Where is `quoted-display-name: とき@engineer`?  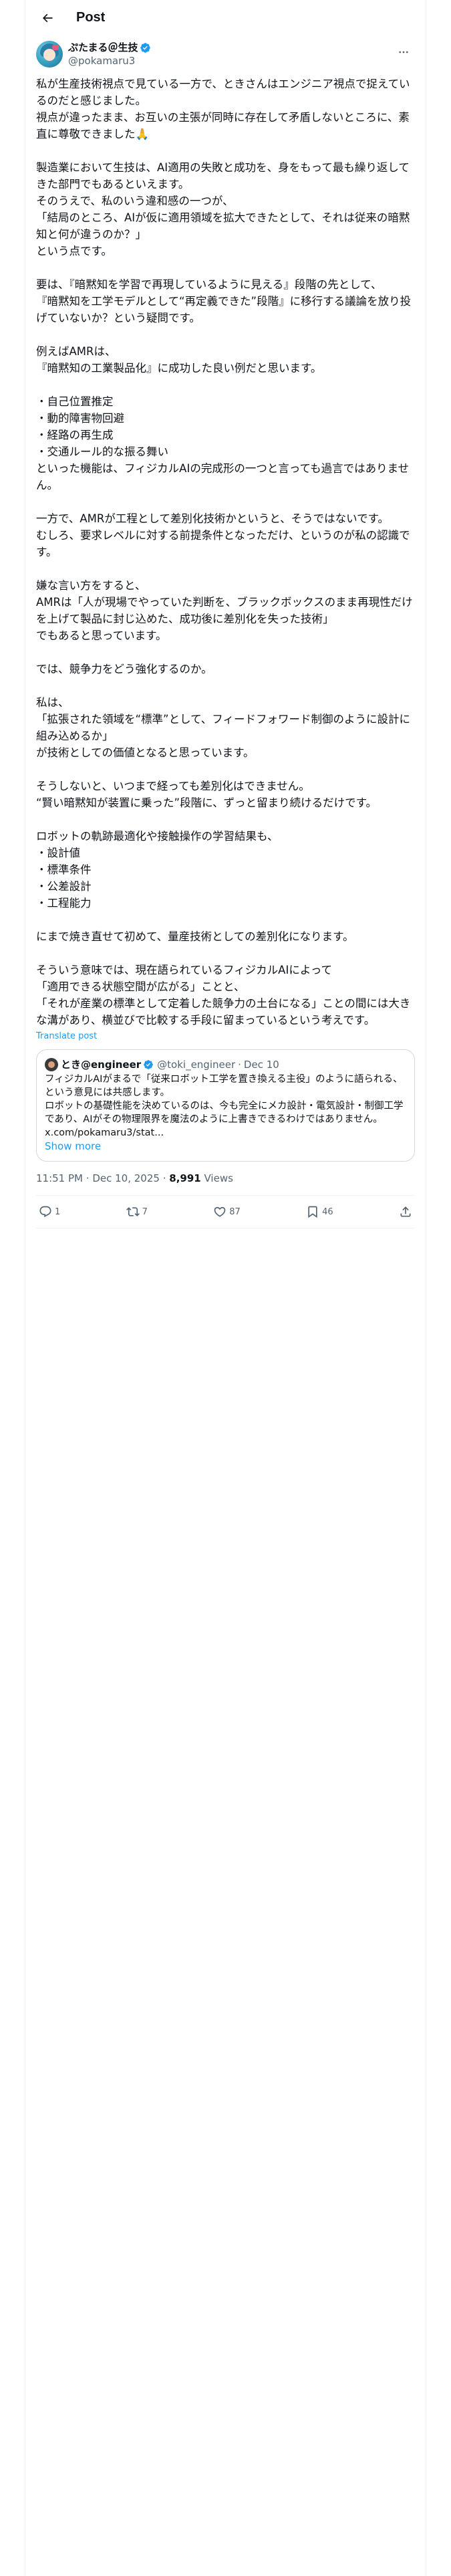
quoted-display-name: とき@engineer is located at coordinates (101, 1065).